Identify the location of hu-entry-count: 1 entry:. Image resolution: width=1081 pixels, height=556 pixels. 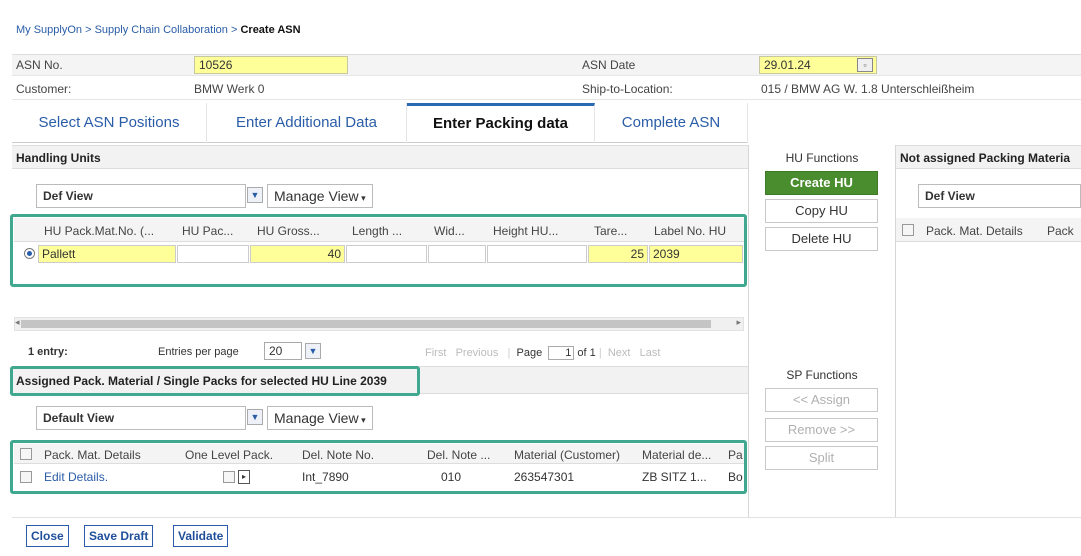
(48, 352).